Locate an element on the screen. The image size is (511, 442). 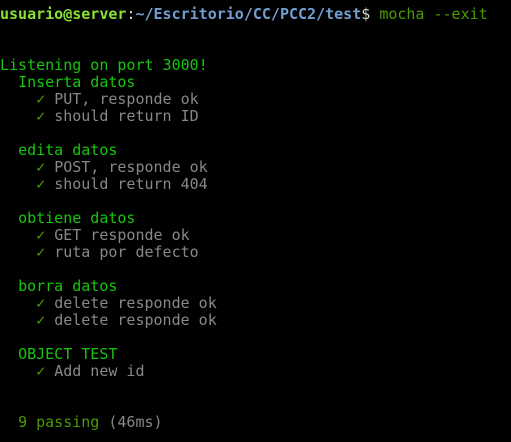
summary-line: 9 passing (46ms) is located at coordinates (255, 422).